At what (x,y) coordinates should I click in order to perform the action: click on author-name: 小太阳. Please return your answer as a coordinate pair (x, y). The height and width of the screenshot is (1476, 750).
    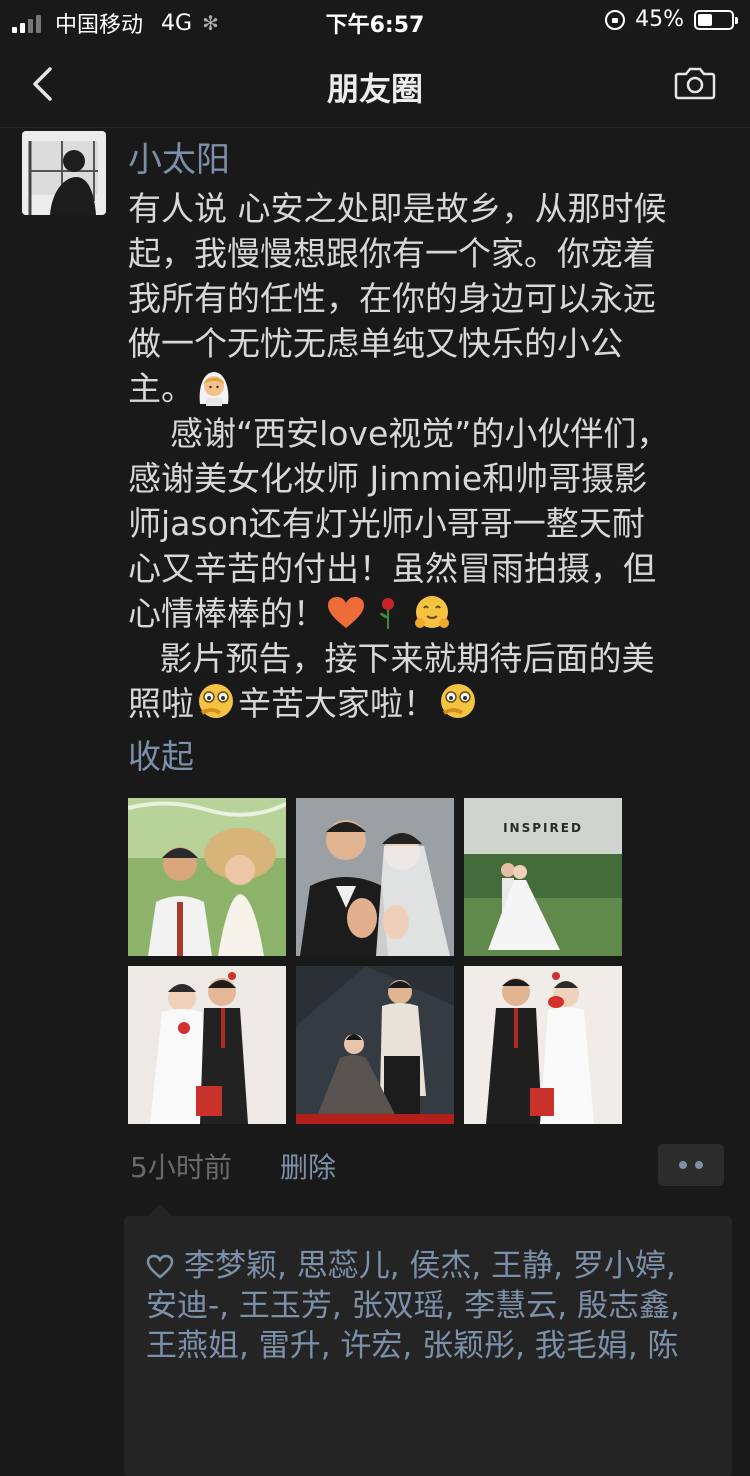
    Looking at the image, I should click on (179, 156).